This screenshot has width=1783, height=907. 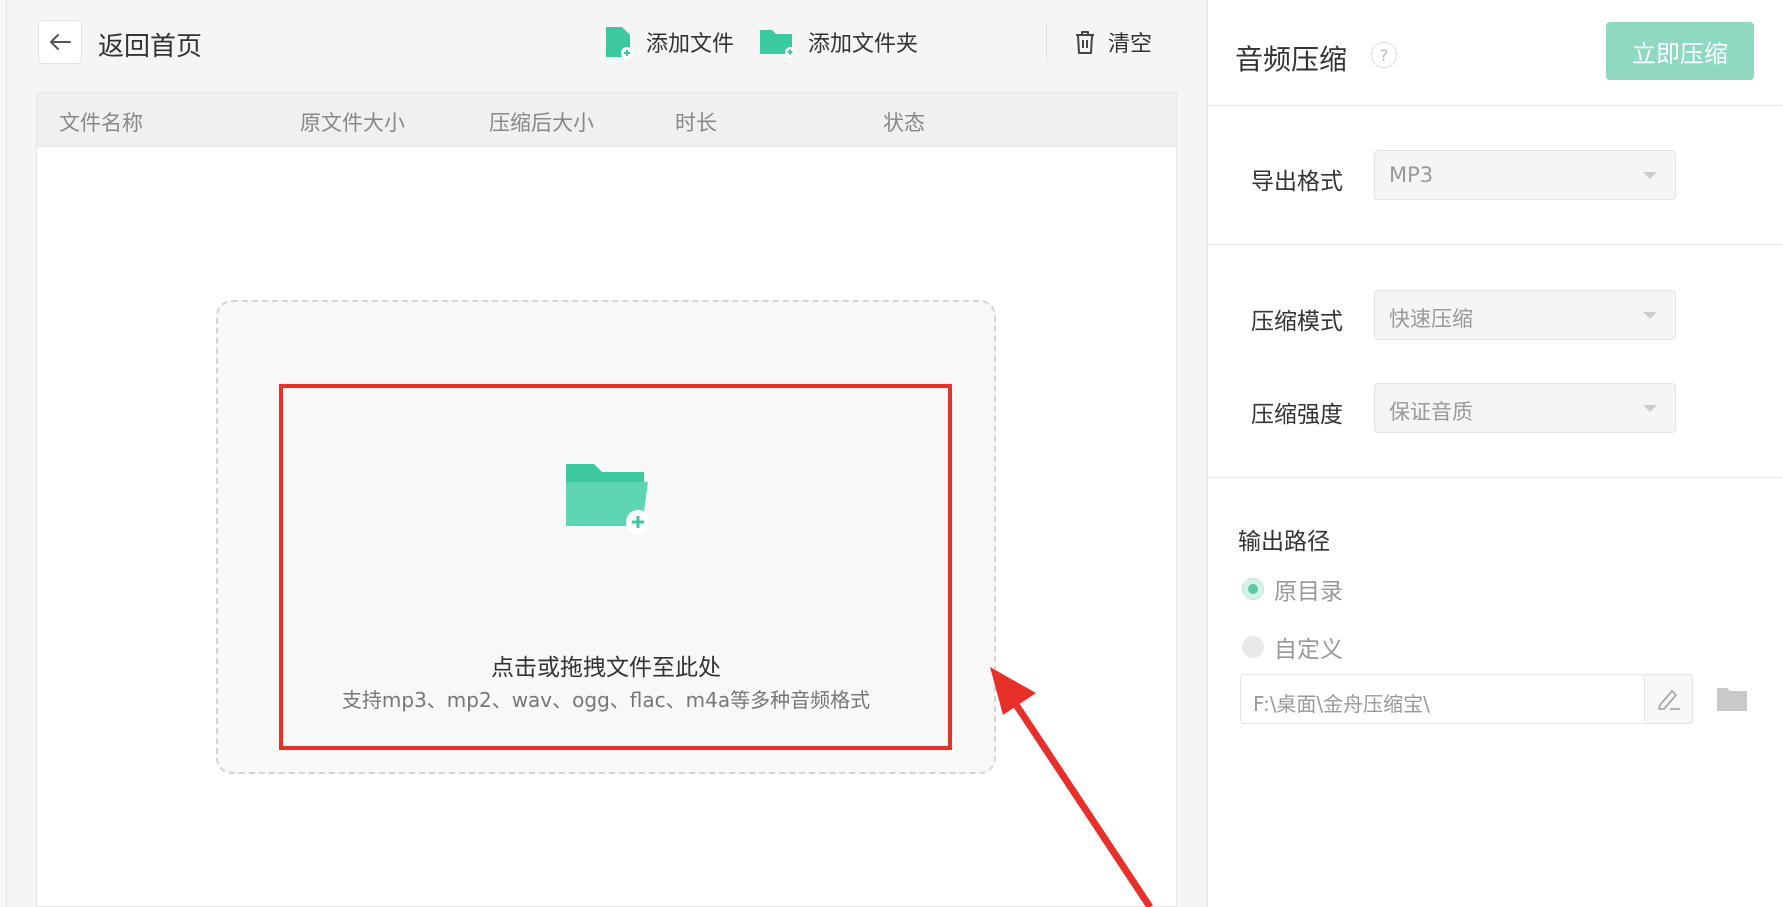 What do you see at coordinates (1297, 322) in the screenshot?
I see `mode-label: 压缩模式` at bounding box center [1297, 322].